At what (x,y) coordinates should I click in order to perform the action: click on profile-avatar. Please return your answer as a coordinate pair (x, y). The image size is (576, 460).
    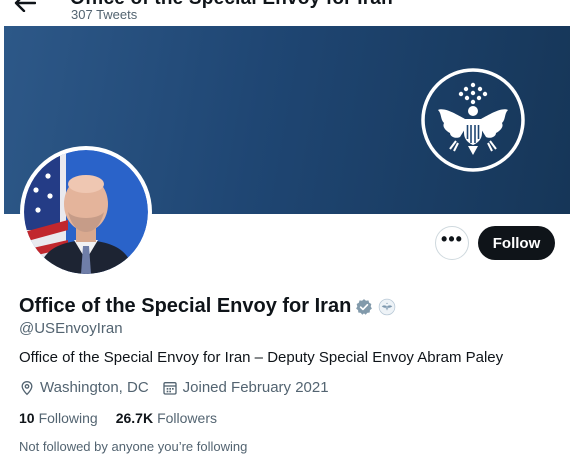
    Looking at the image, I should click on (86, 212).